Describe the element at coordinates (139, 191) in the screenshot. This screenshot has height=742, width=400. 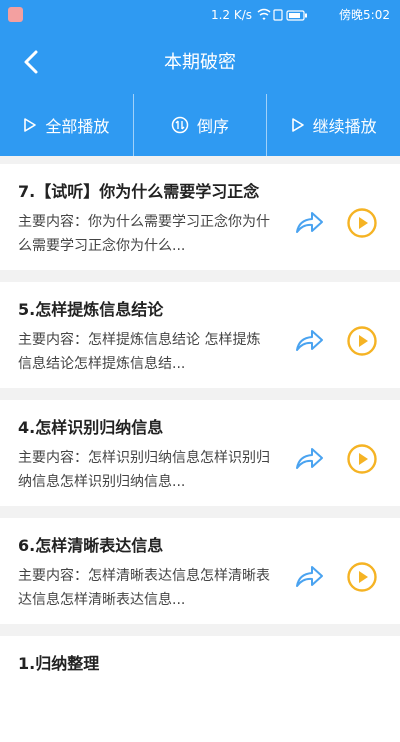
I see `episode-title: 7.【试听】你为什么需要学习正念` at that location.